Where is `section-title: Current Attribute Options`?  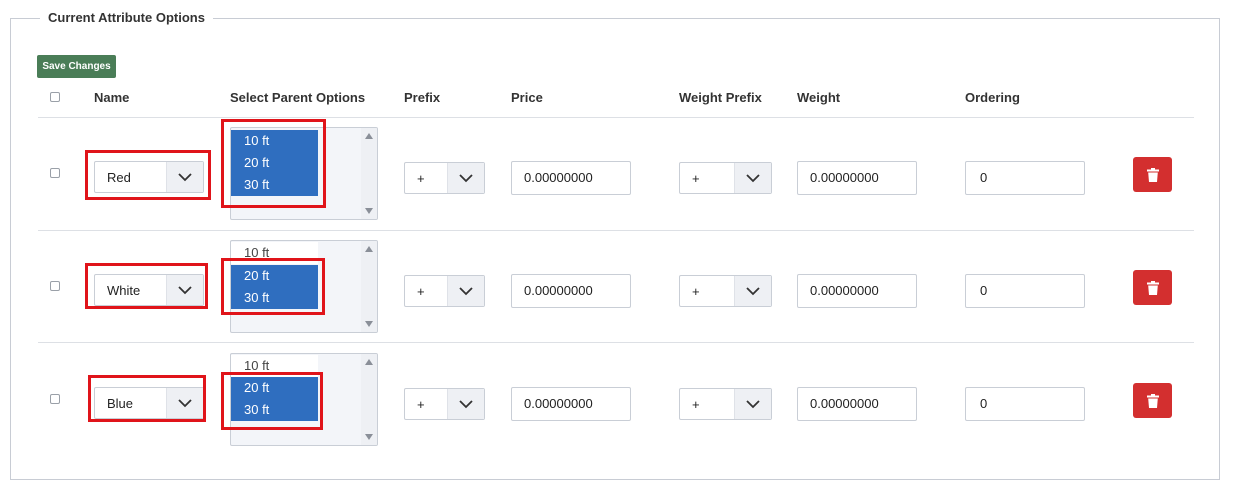 section-title: Current Attribute Options is located at coordinates (126, 17).